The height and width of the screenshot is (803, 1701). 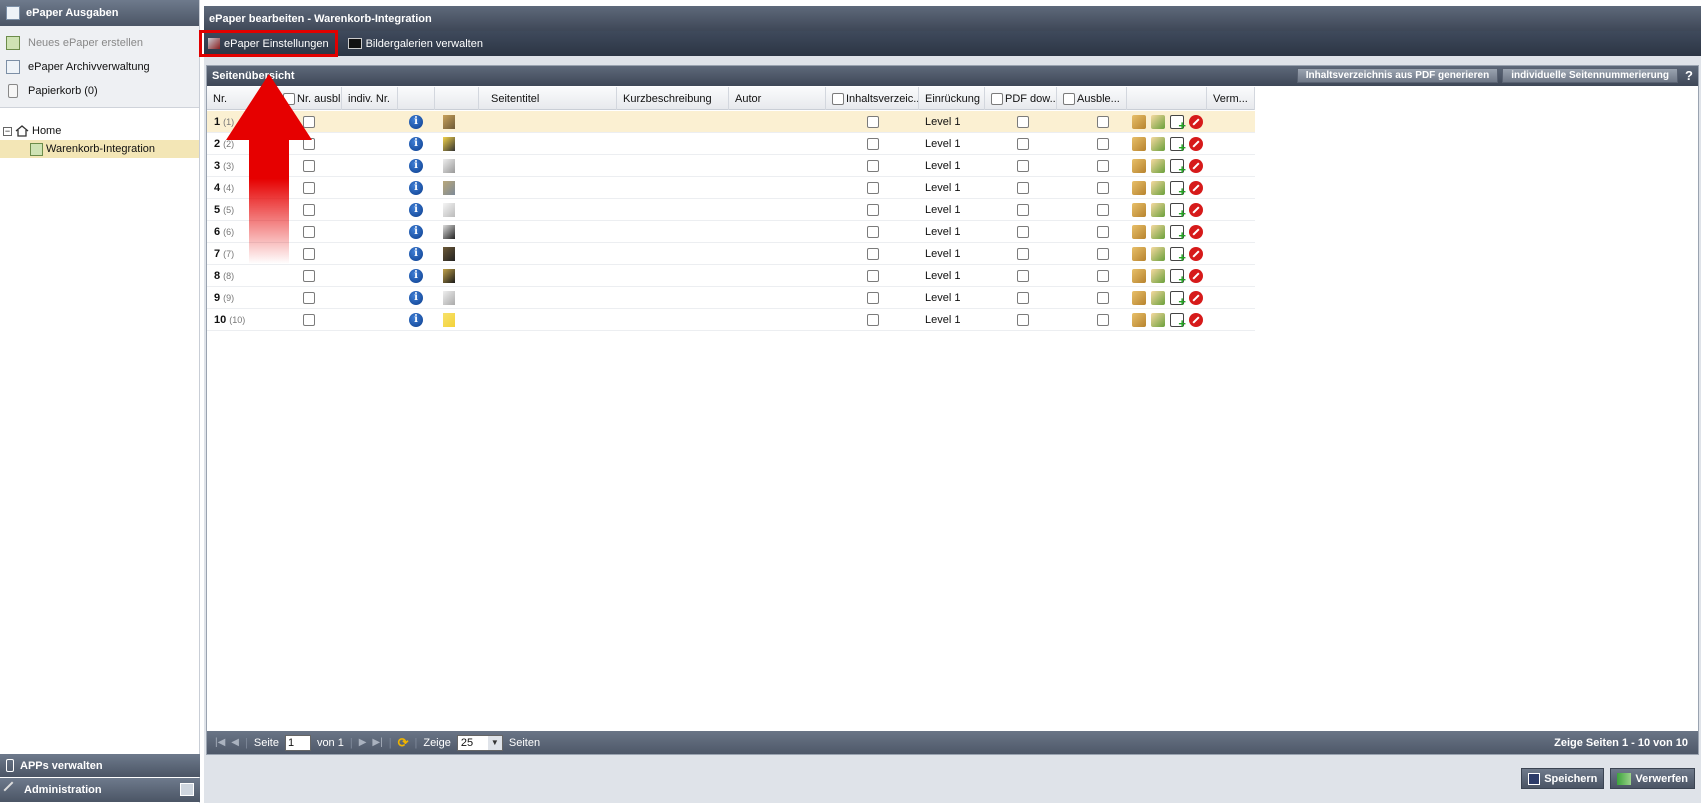 I want to click on table-row: 8 (8) i Level 1, so click(x=731, y=276).